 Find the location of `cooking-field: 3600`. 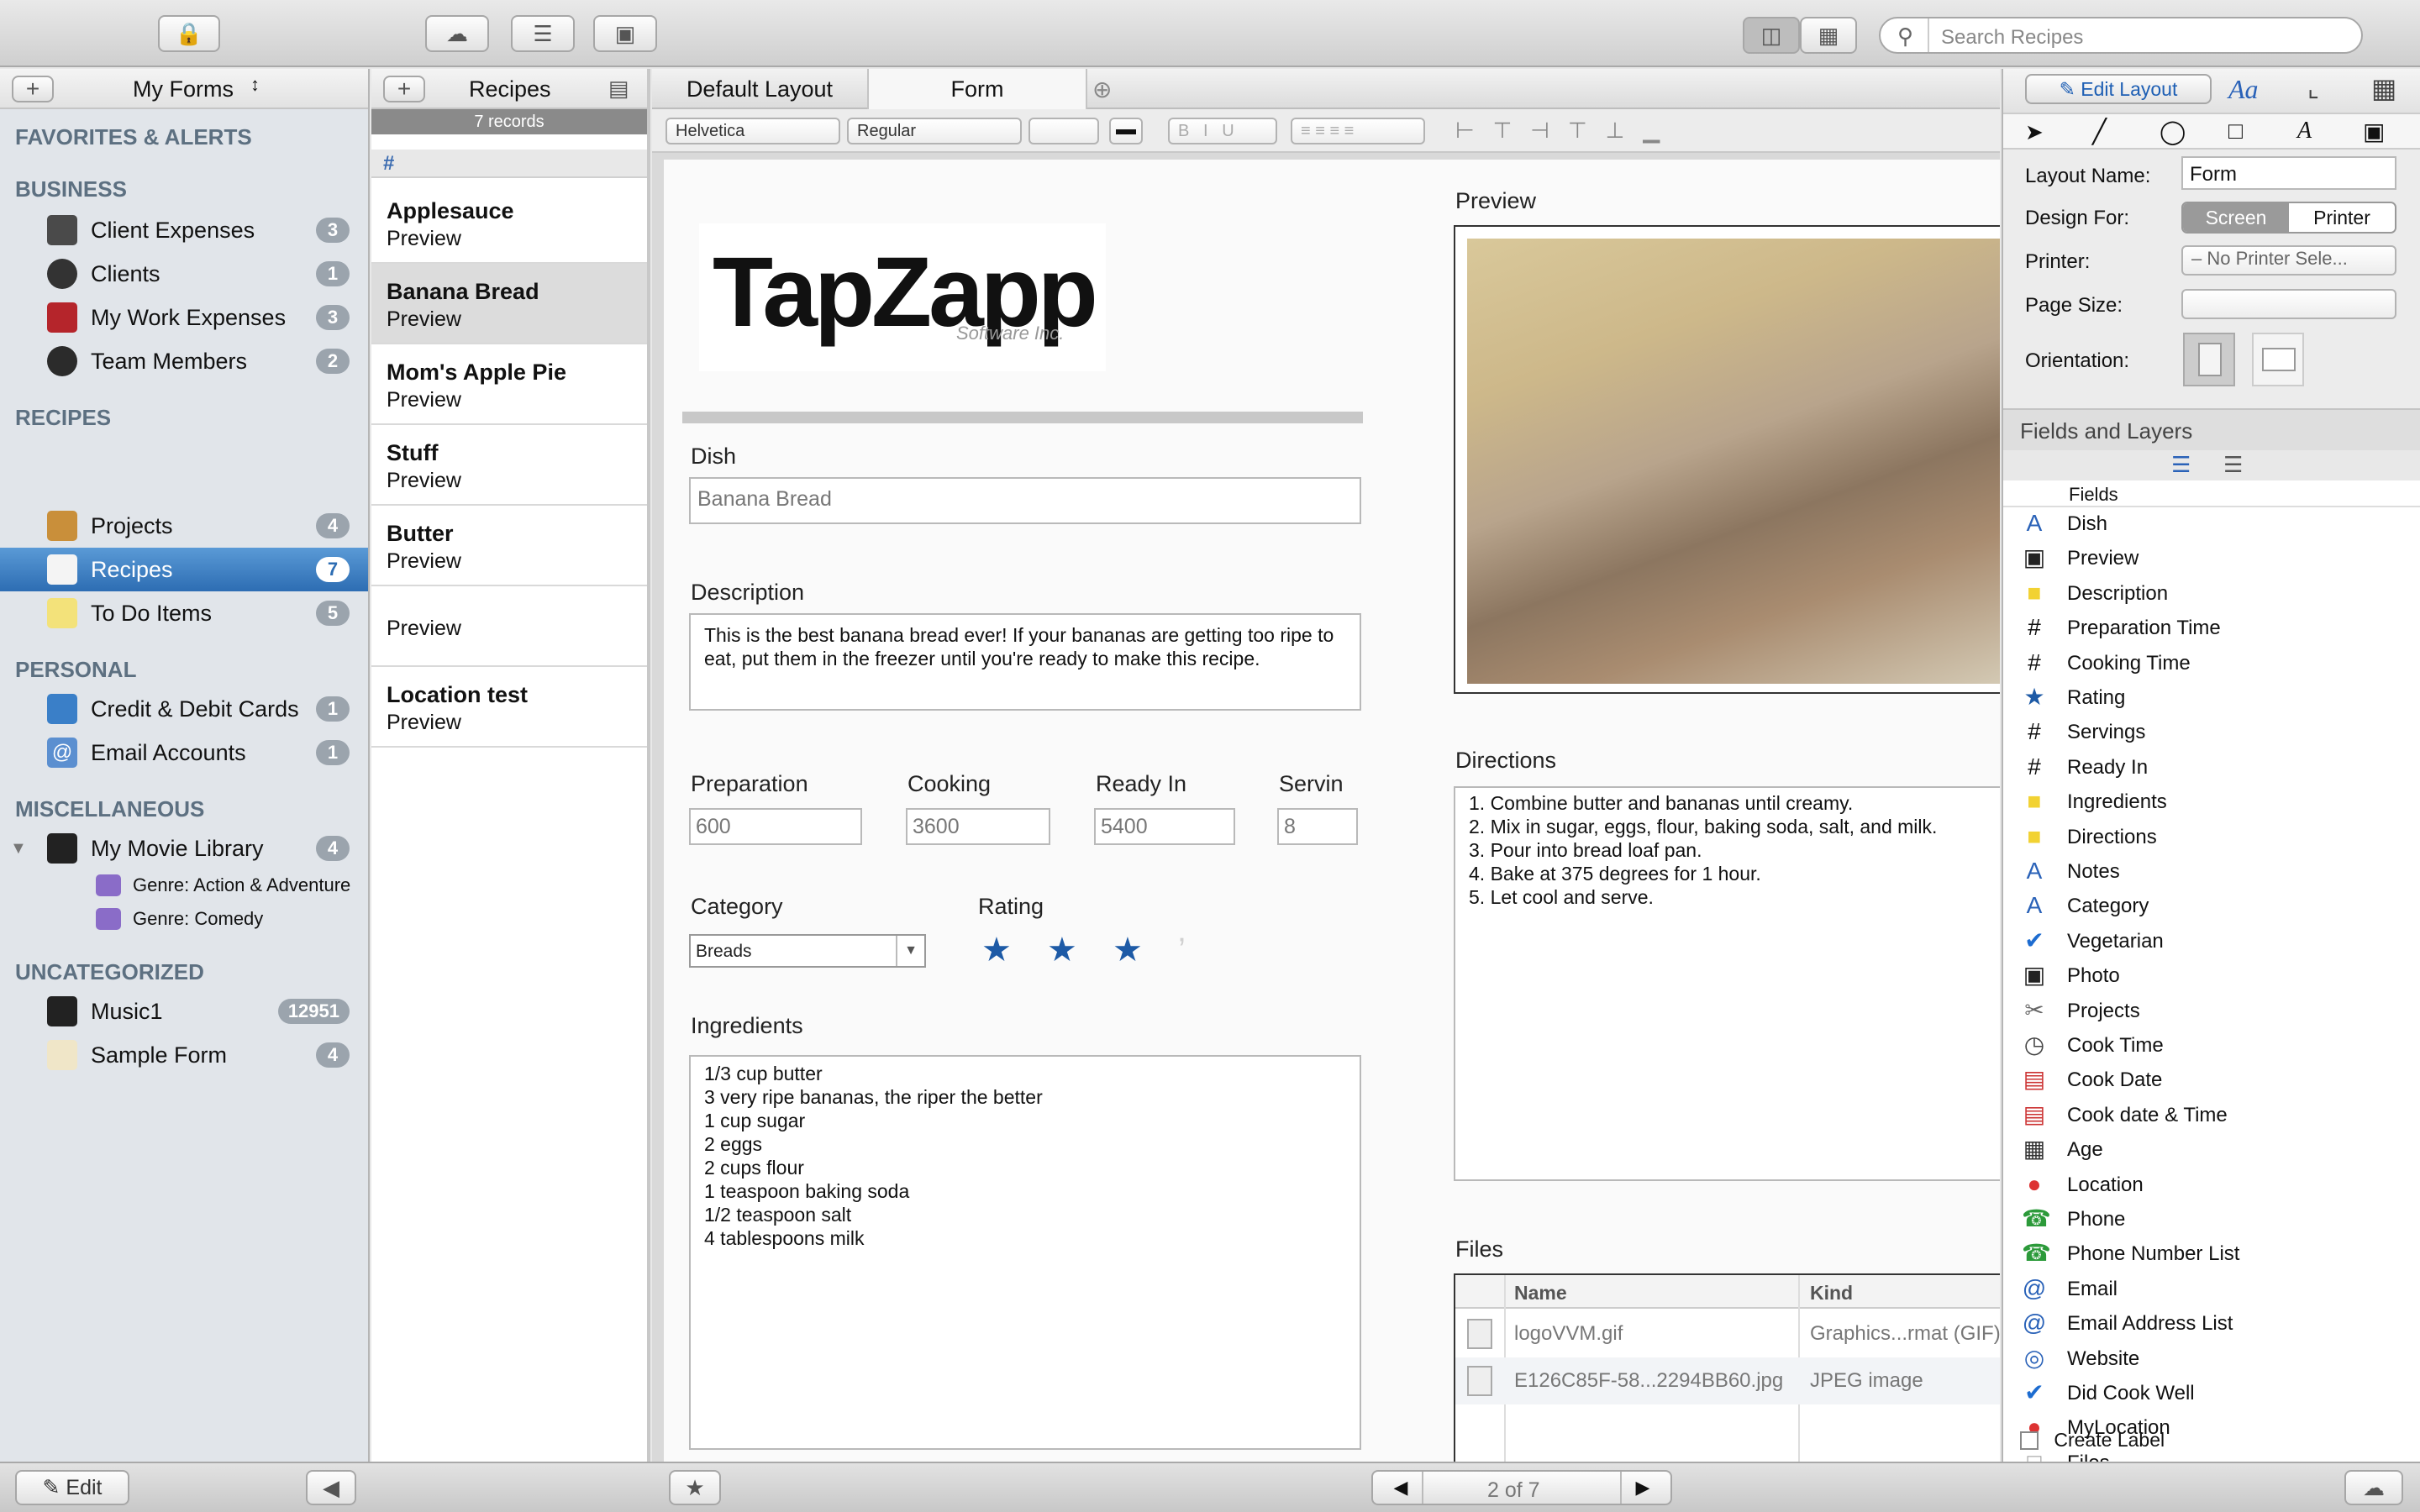

cooking-field: 3600 is located at coordinates (978, 826).